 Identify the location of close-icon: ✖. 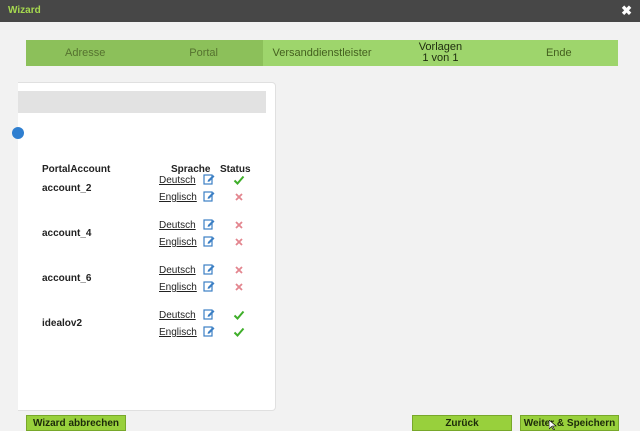
(626, 11).